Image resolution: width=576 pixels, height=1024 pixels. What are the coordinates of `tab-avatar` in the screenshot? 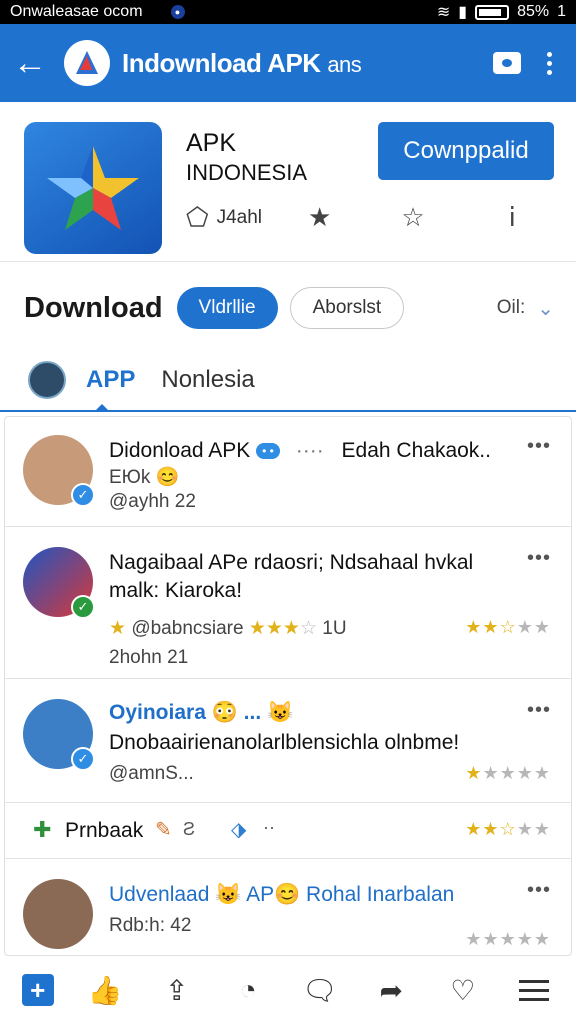 It's located at (47, 380).